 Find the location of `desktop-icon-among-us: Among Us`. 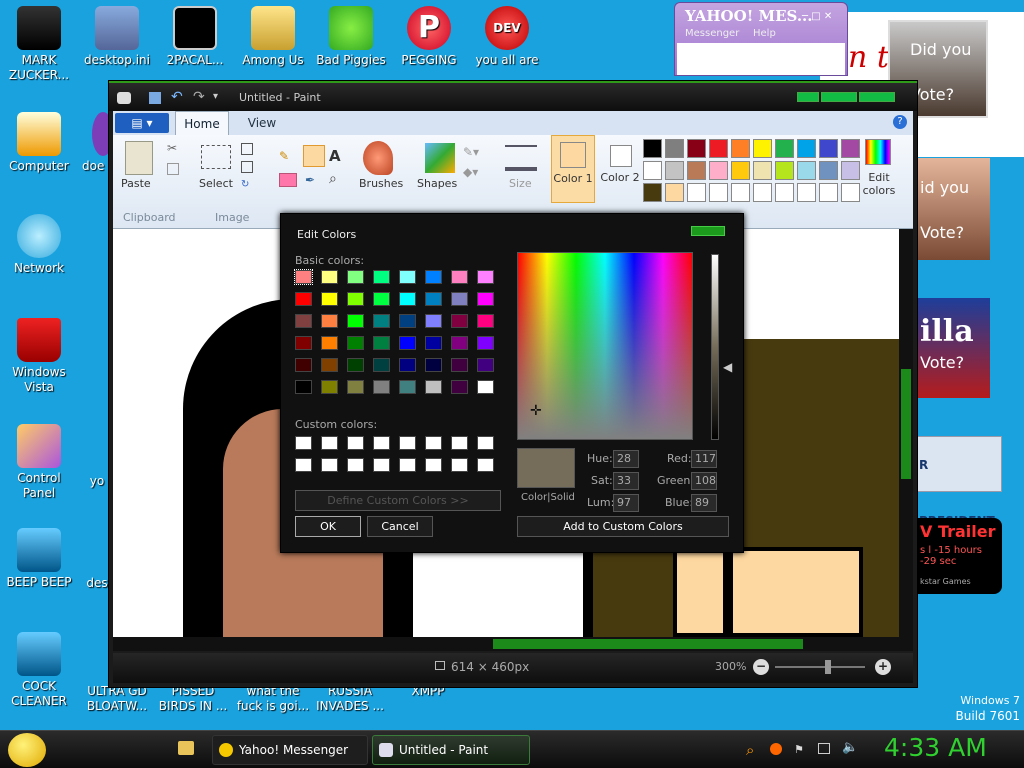

desktop-icon-among-us: Among Us is located at coordinates (273, 37).